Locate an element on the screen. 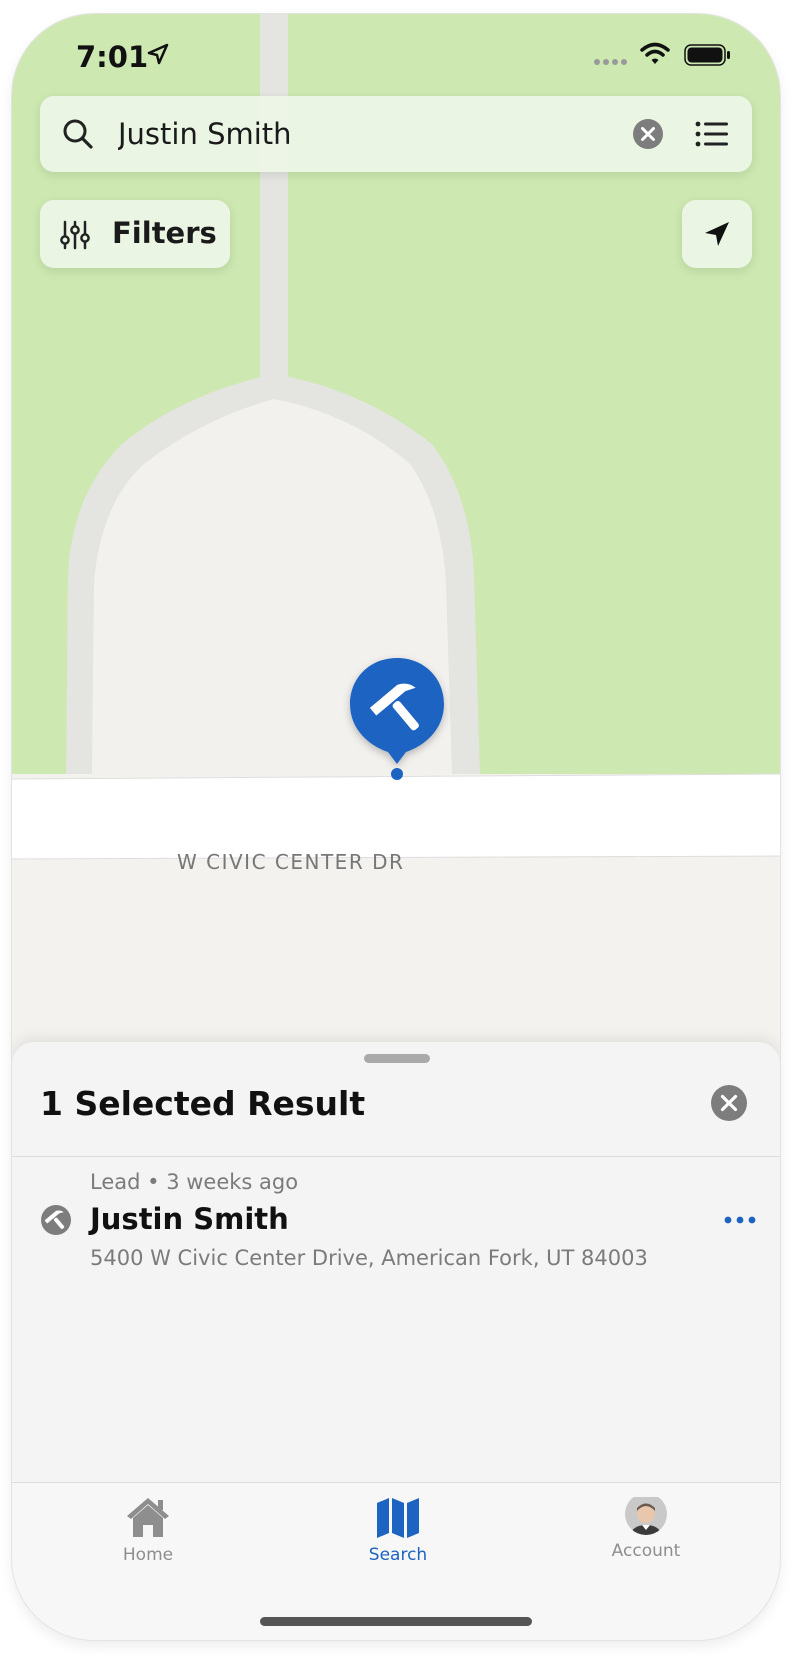 This screenshot has width=800, height=1656. clear-circle-icon is located at coordinates (648, 134).